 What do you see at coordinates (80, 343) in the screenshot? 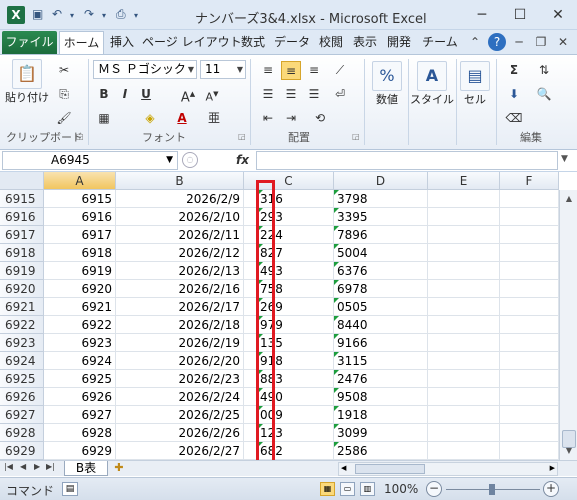
I see `cell-a: 6923` at bounding box center [80, 343].